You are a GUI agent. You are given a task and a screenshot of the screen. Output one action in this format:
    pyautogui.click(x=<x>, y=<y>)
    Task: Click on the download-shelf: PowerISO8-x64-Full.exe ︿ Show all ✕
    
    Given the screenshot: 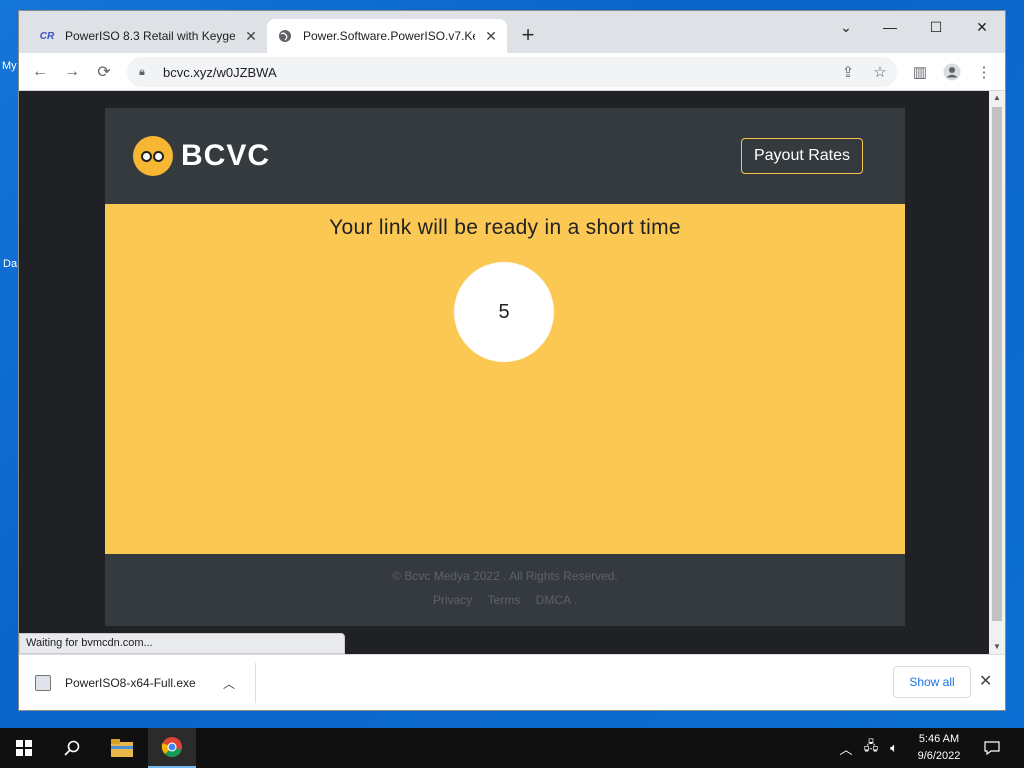 What is the action you would take?
    pyautogui.click(x=512, y=682)
    